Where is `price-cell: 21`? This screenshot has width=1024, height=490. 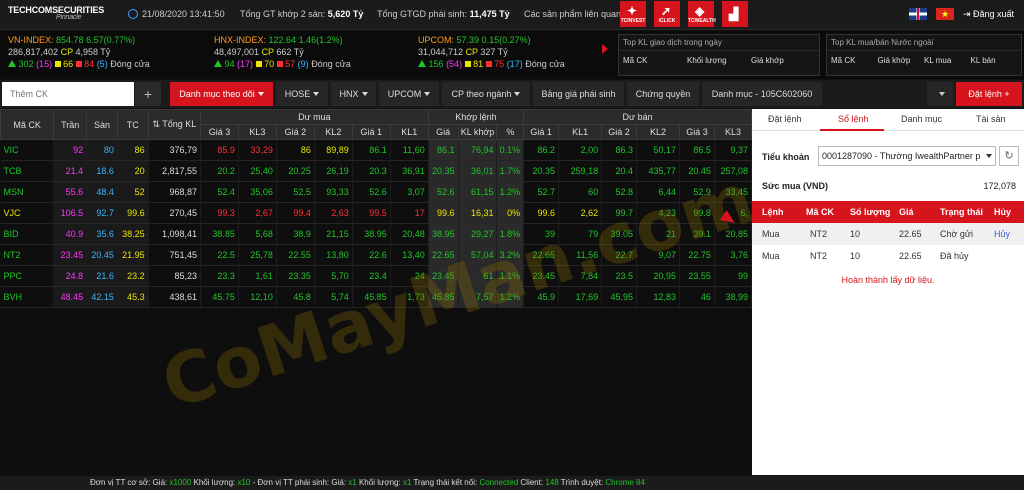 price-cell: 21 is located at coordinates (658, 234).